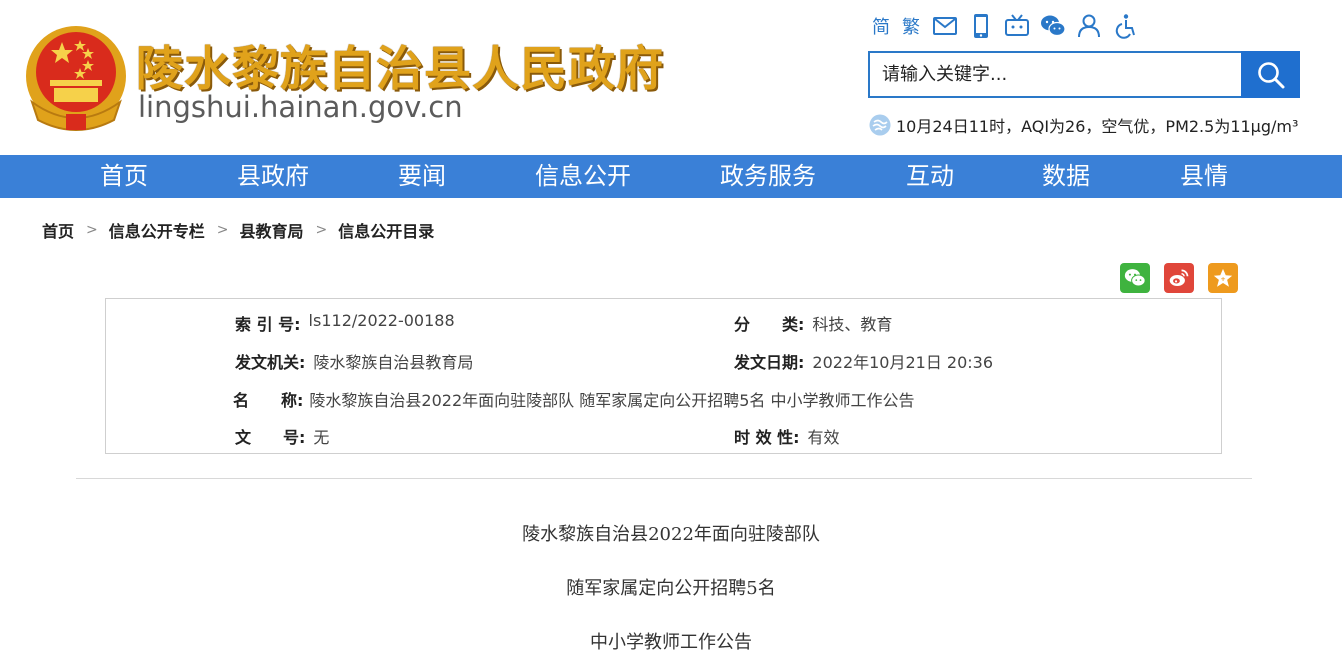  I want to click on traditional-chinese-link: 繁, so click(917, 26).